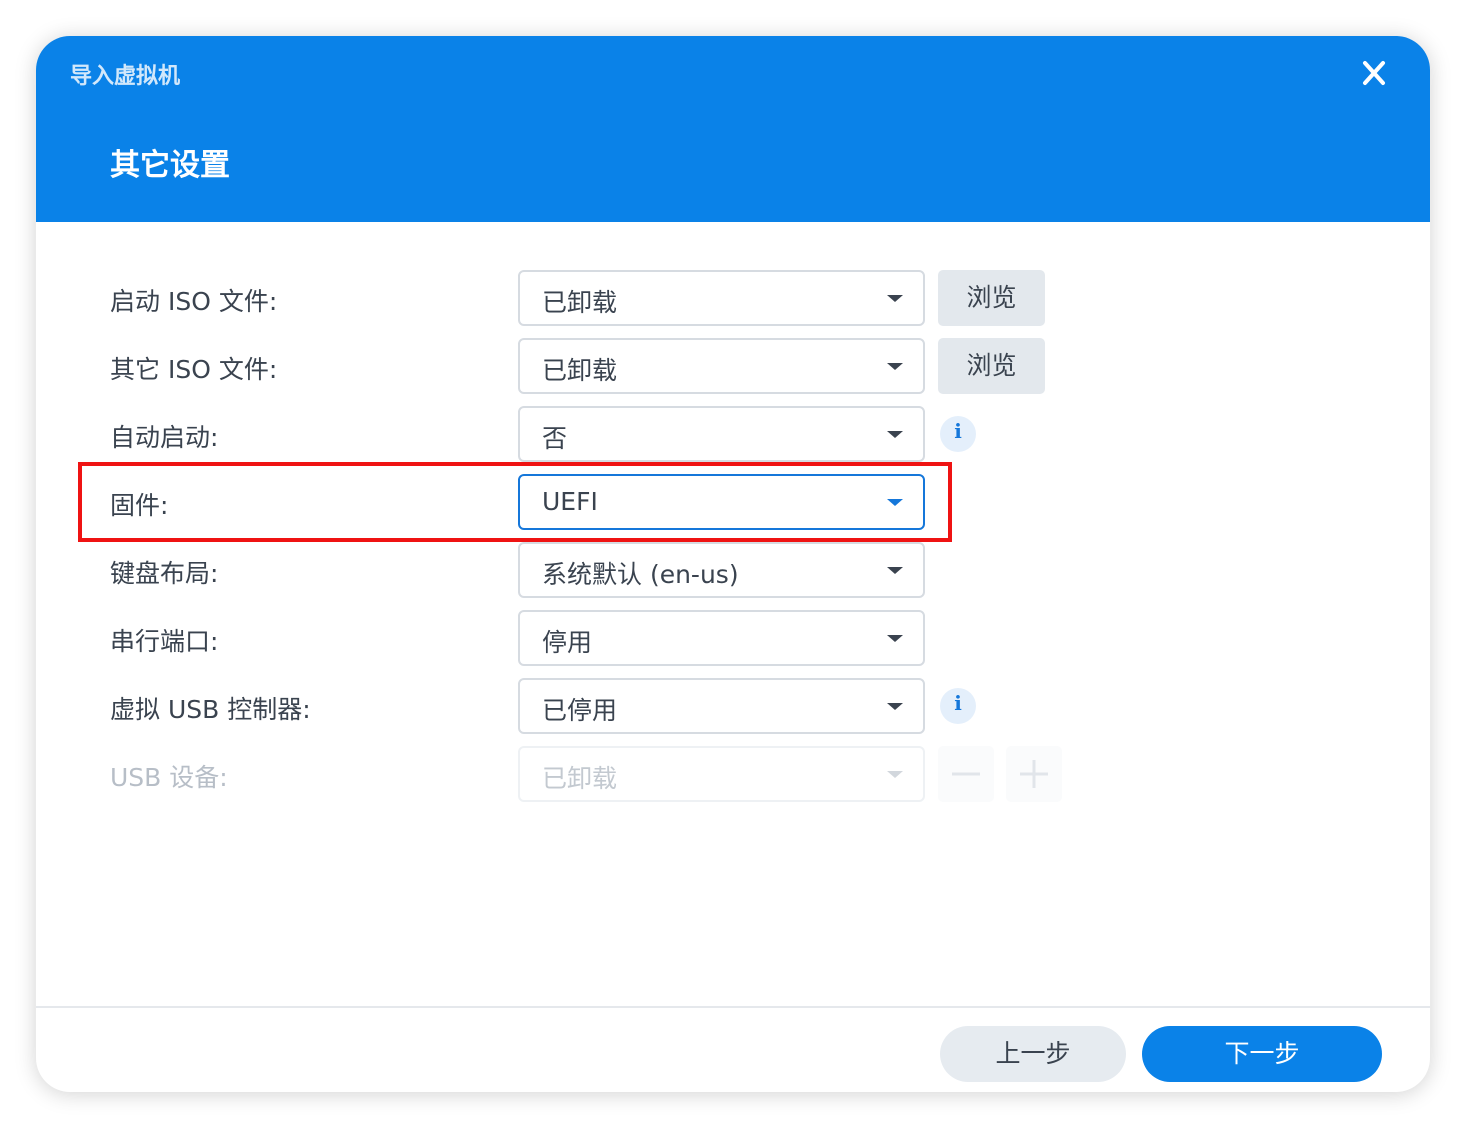 The image size is (1466, 1128). What do you see at coordinates (721, 638) in the screenshot?
I see `serial-port-select: 停用` at bounding box center [721, 638].